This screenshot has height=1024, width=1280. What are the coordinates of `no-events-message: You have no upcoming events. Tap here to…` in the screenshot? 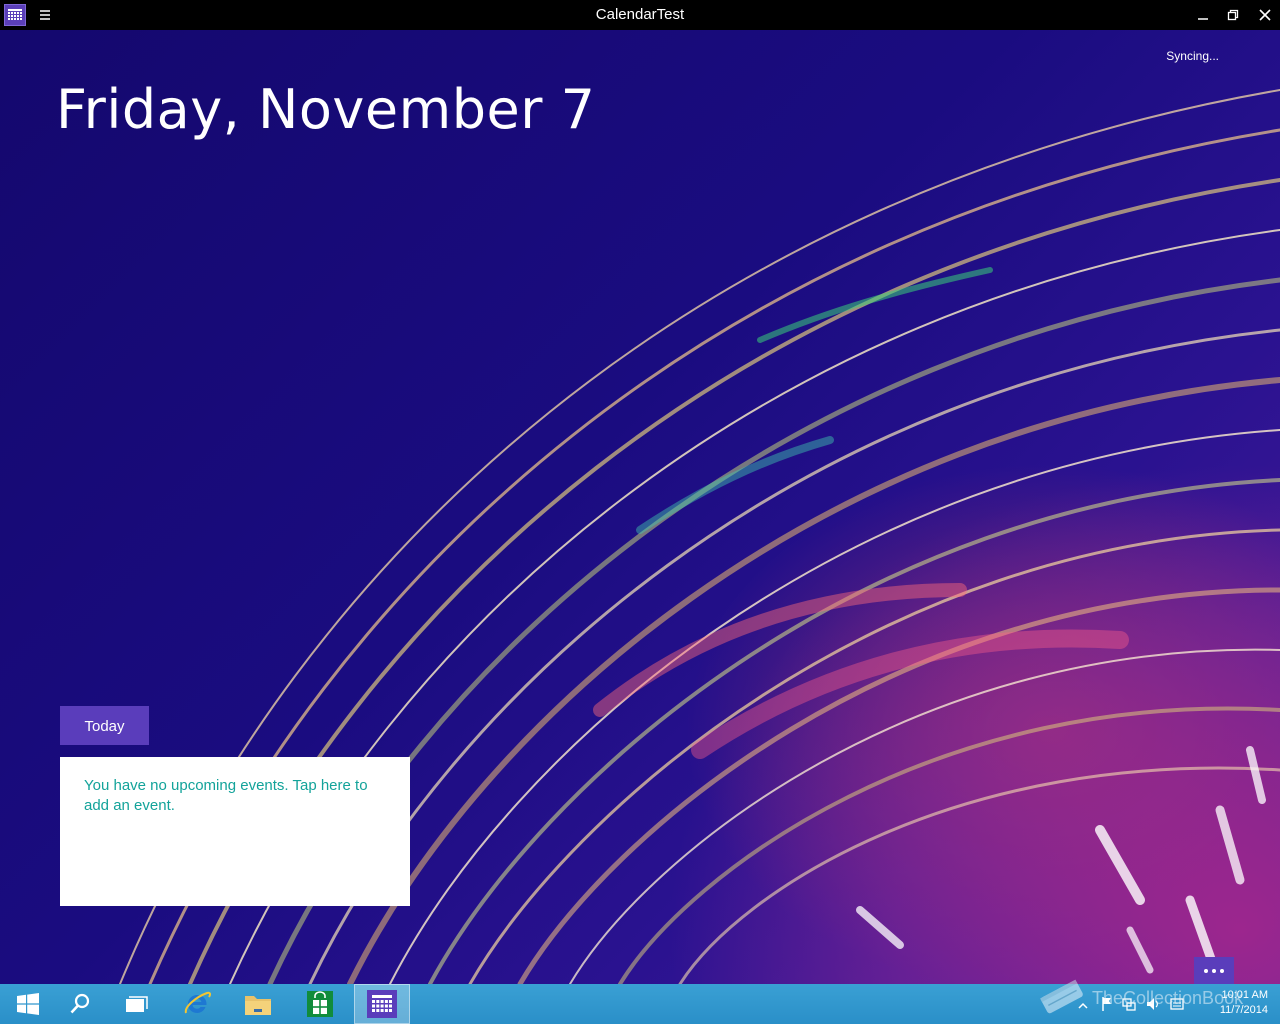 It's located at (235, 796).